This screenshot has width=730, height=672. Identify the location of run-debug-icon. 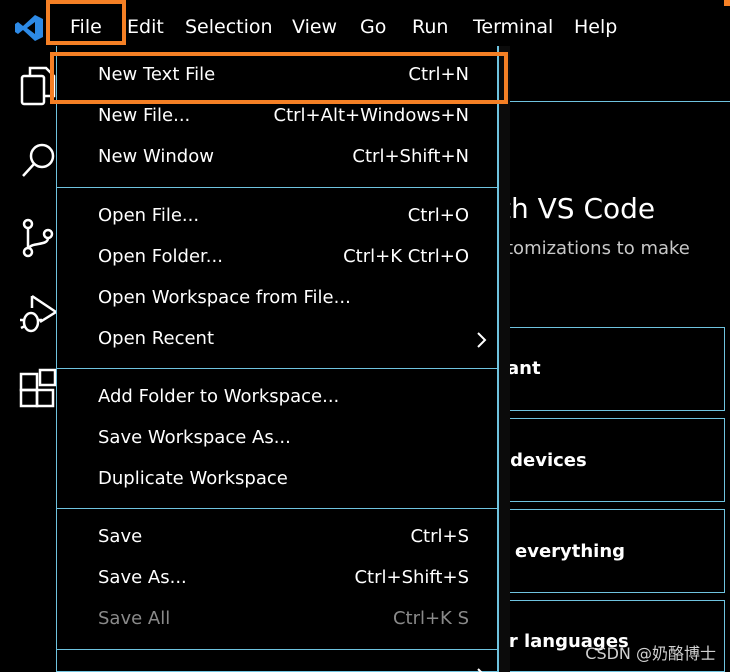
(38, 314).